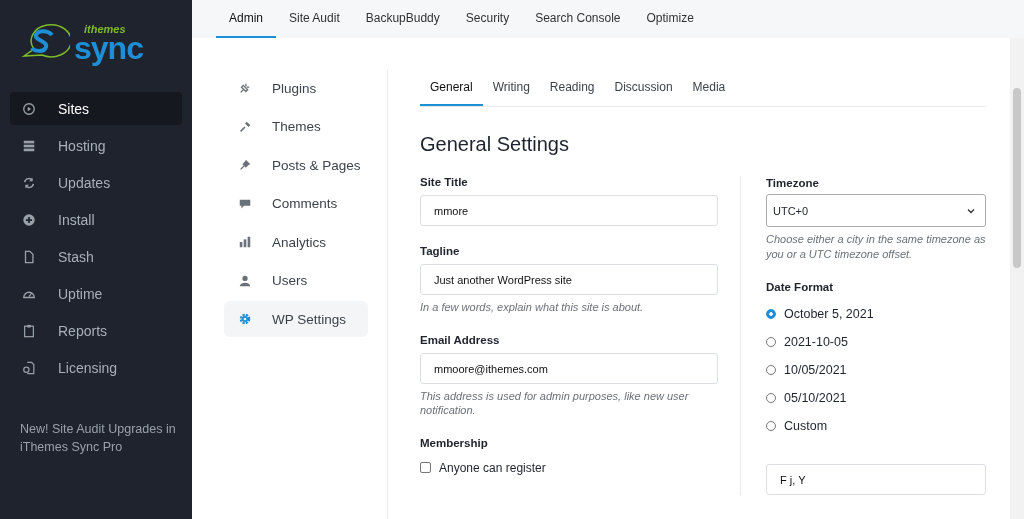  Describe the element at coordinates (96, 219) in the screenshot. I see `sidebar-item: Install` at that location.